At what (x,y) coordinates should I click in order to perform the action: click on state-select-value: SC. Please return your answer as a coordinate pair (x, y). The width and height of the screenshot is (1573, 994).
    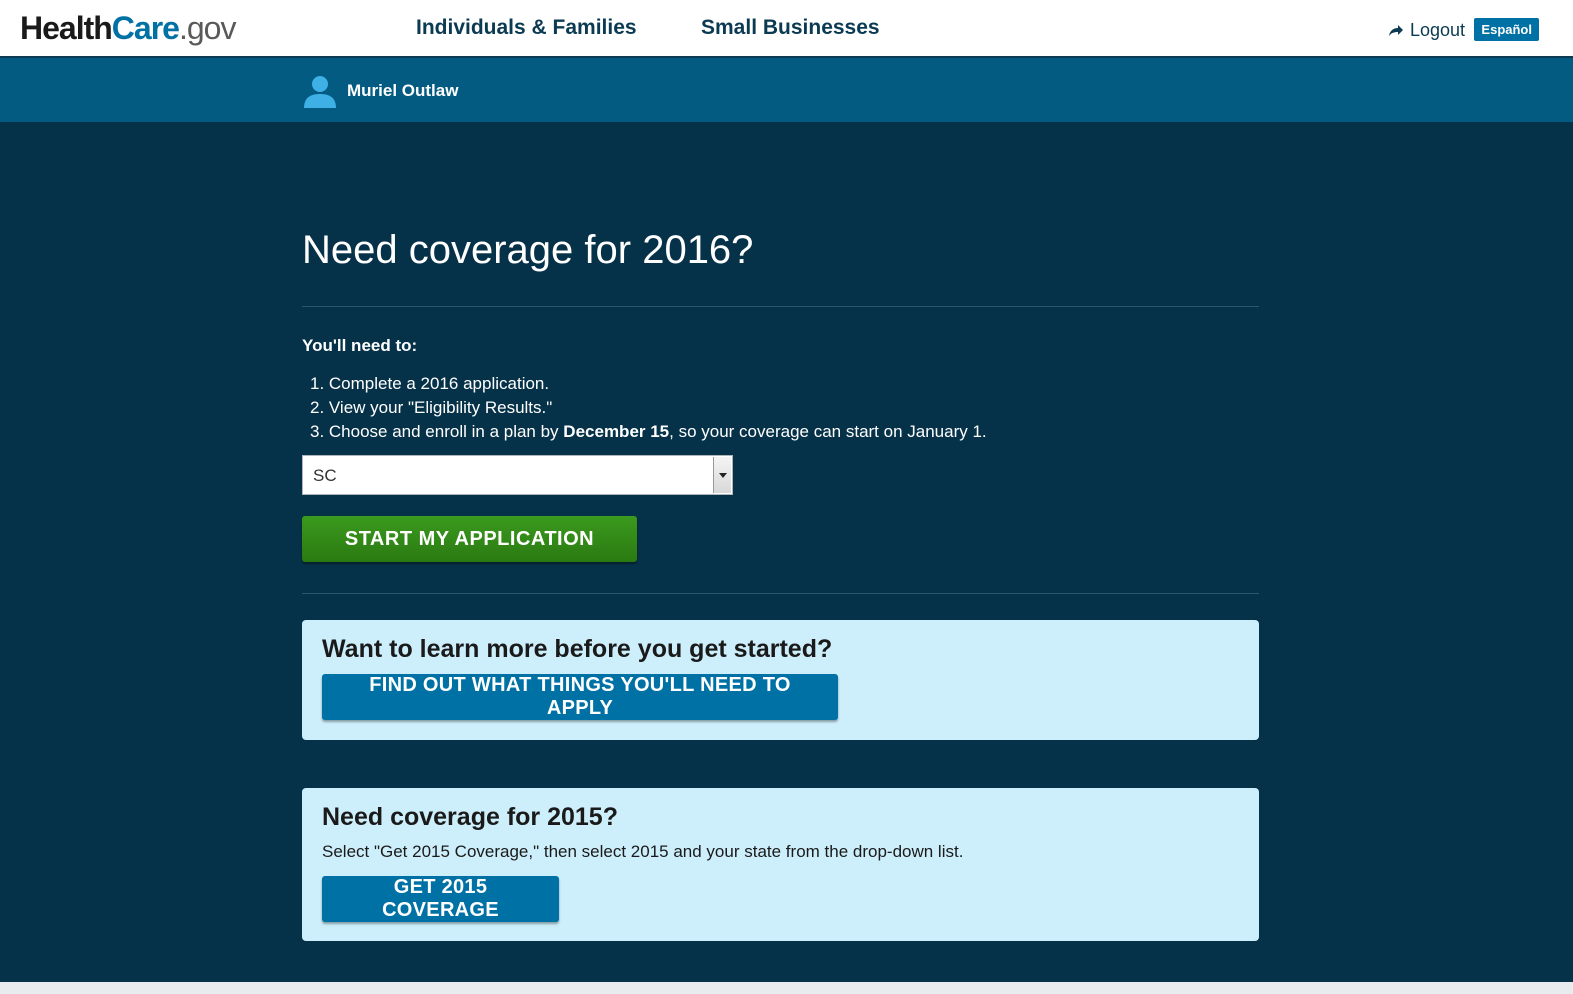
    Looking at the image, I should click on (325, 475).